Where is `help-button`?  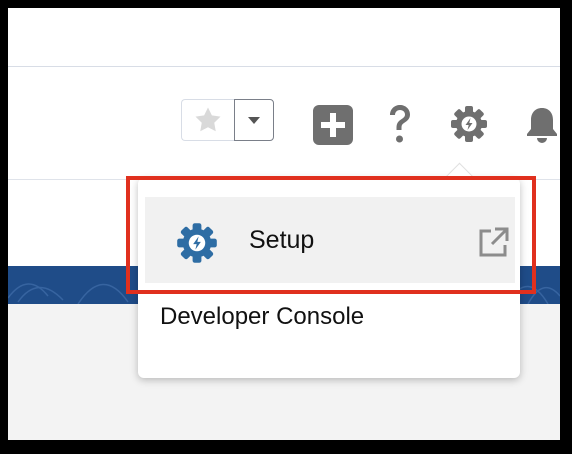
help-button is located at coordinates (400, 124).